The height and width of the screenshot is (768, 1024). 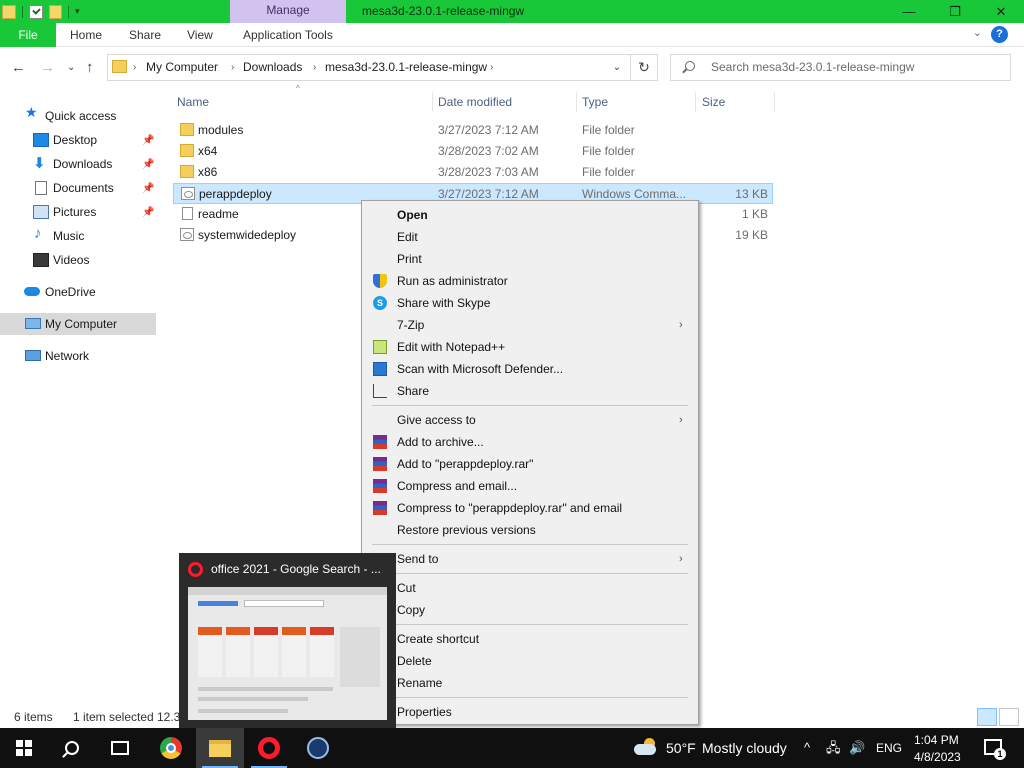 What do you see at coordinates (288, 35) in the screenshot?
I see `tab-application-tools: Application Tools` at bounding box center [288, 35].